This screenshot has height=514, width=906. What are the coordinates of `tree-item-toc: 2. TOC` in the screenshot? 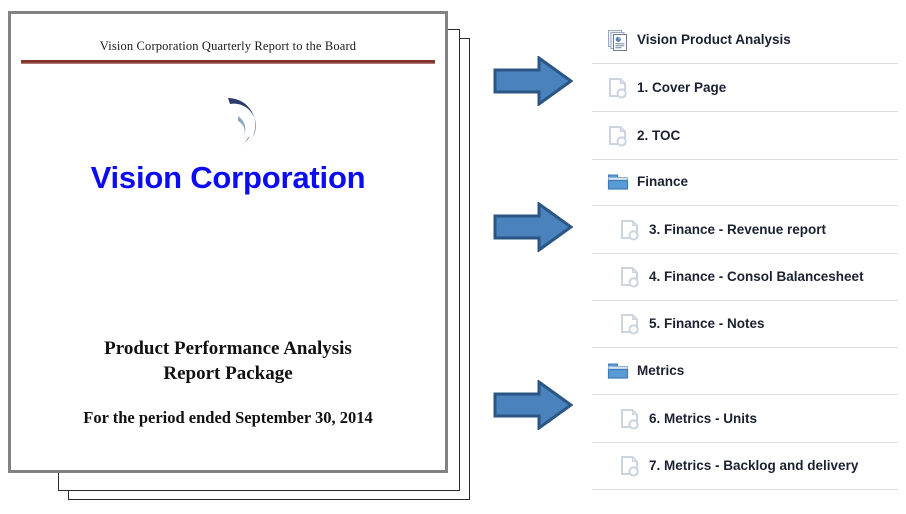 It's located at (745, 136).